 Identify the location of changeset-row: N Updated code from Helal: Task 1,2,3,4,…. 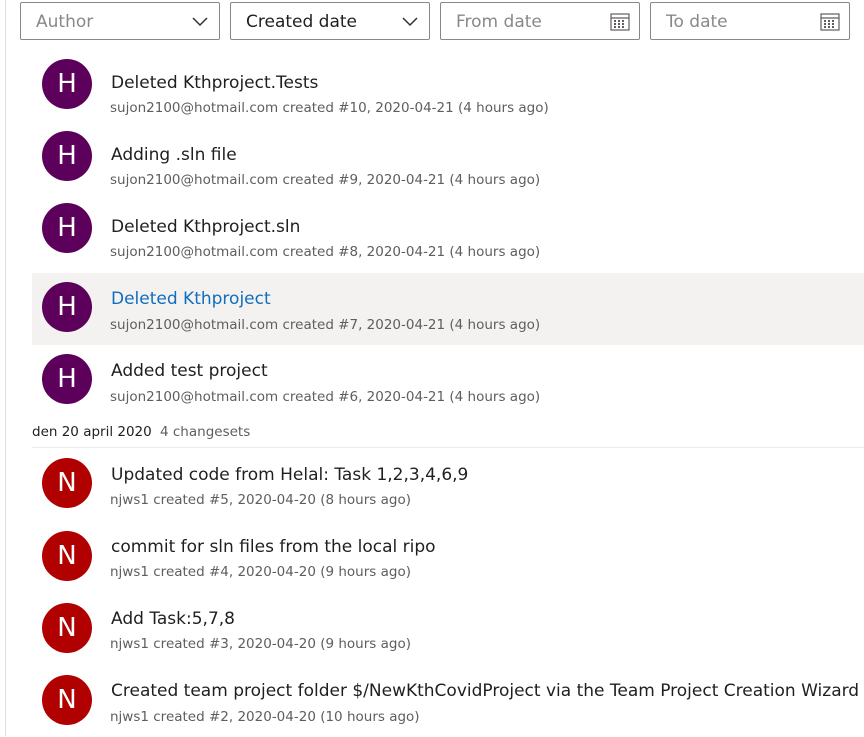
(448, 484).